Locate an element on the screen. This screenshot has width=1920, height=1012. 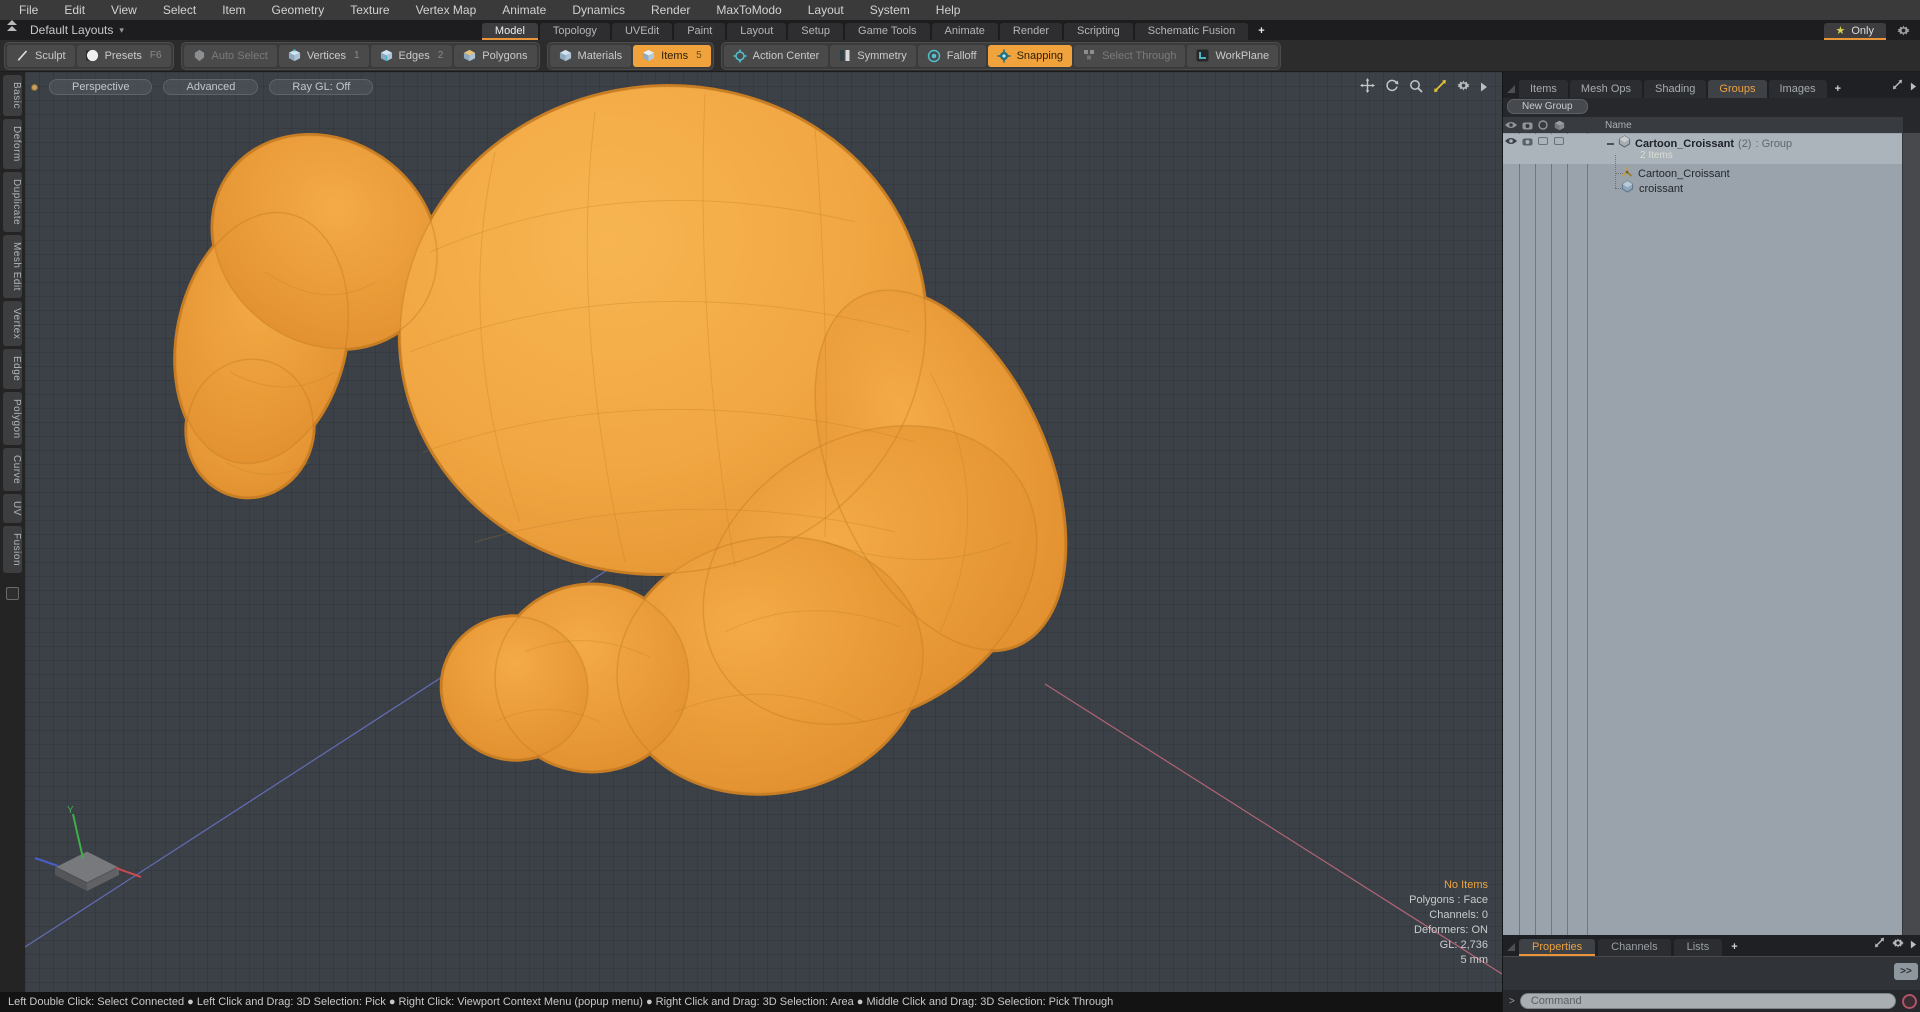
zoom-icon is located at coordinates (1416, 88).